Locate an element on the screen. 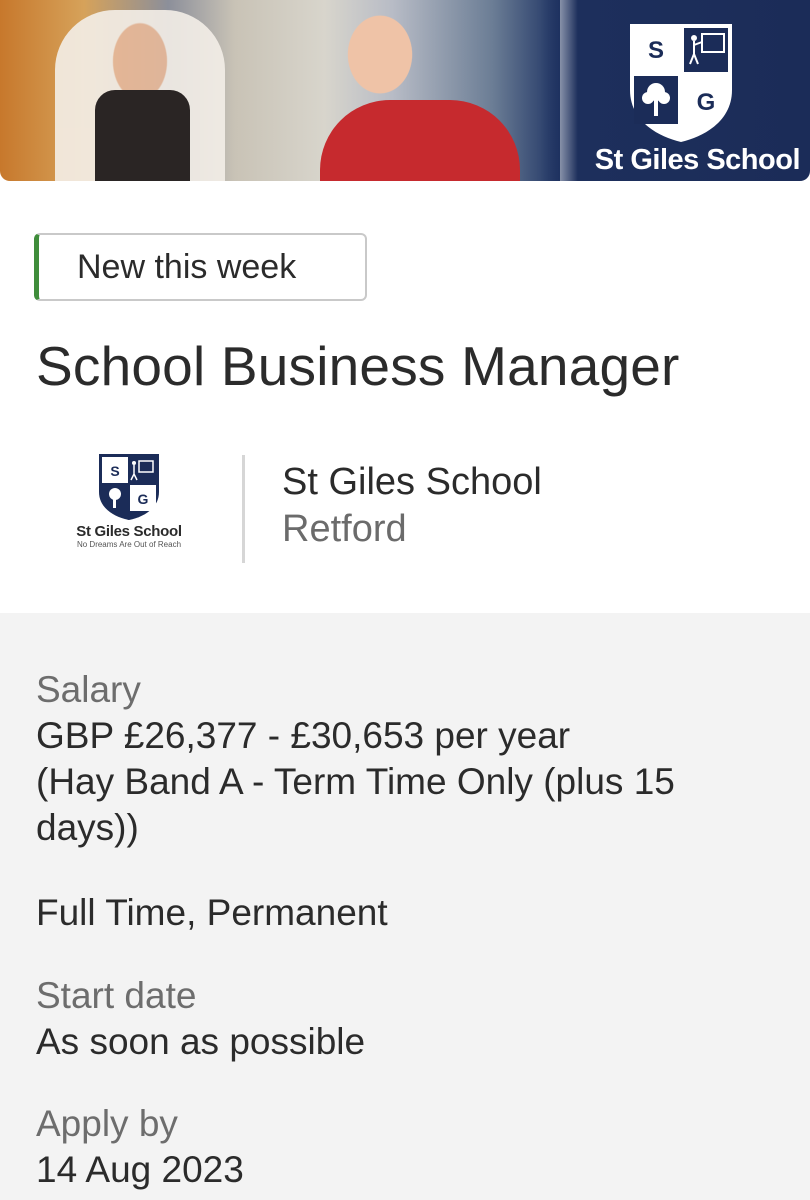  apply-by-value: 14 Aug 2023 is located at coordinates (140, 1169).